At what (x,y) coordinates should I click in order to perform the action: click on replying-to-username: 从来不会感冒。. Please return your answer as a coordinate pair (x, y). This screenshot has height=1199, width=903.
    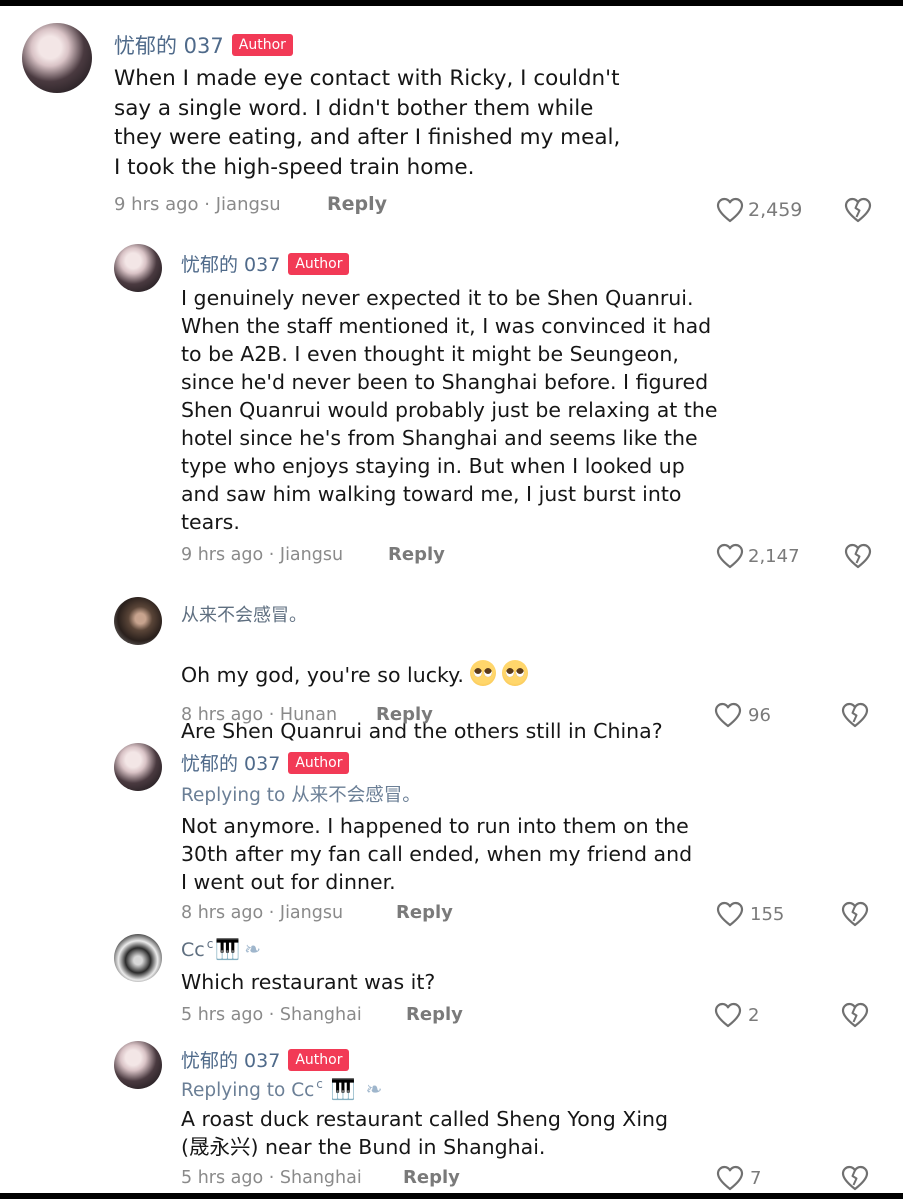
    Looking at the image, I should click on (356, 795).